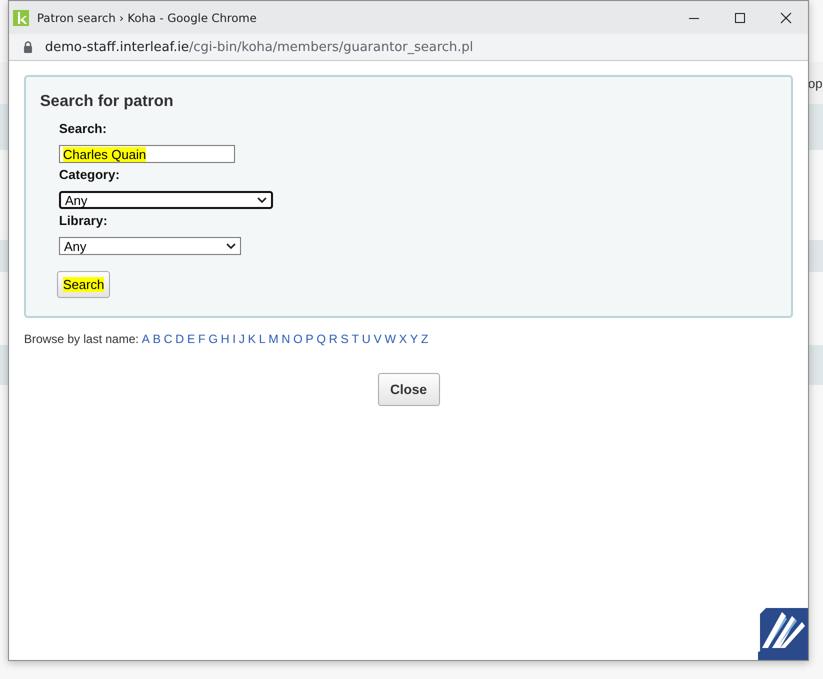 Image resolution: width=823 pixels, height=679 pixels. Describe the element at coordinates (83, 128) in the screenshot. I see `field-label: Search:` at that location.